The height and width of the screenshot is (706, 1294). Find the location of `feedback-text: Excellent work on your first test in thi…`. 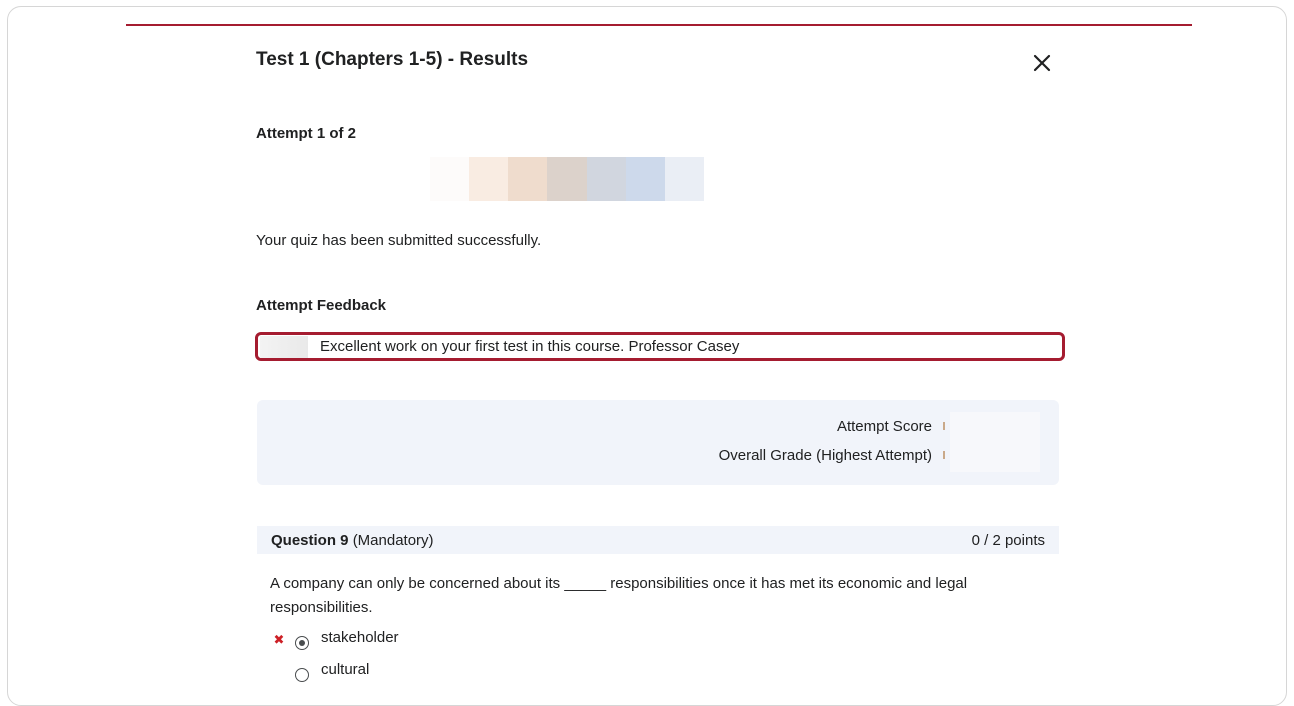

feedback-text: Excellent work on your first test in thi… is located at coordinates (530, 346).